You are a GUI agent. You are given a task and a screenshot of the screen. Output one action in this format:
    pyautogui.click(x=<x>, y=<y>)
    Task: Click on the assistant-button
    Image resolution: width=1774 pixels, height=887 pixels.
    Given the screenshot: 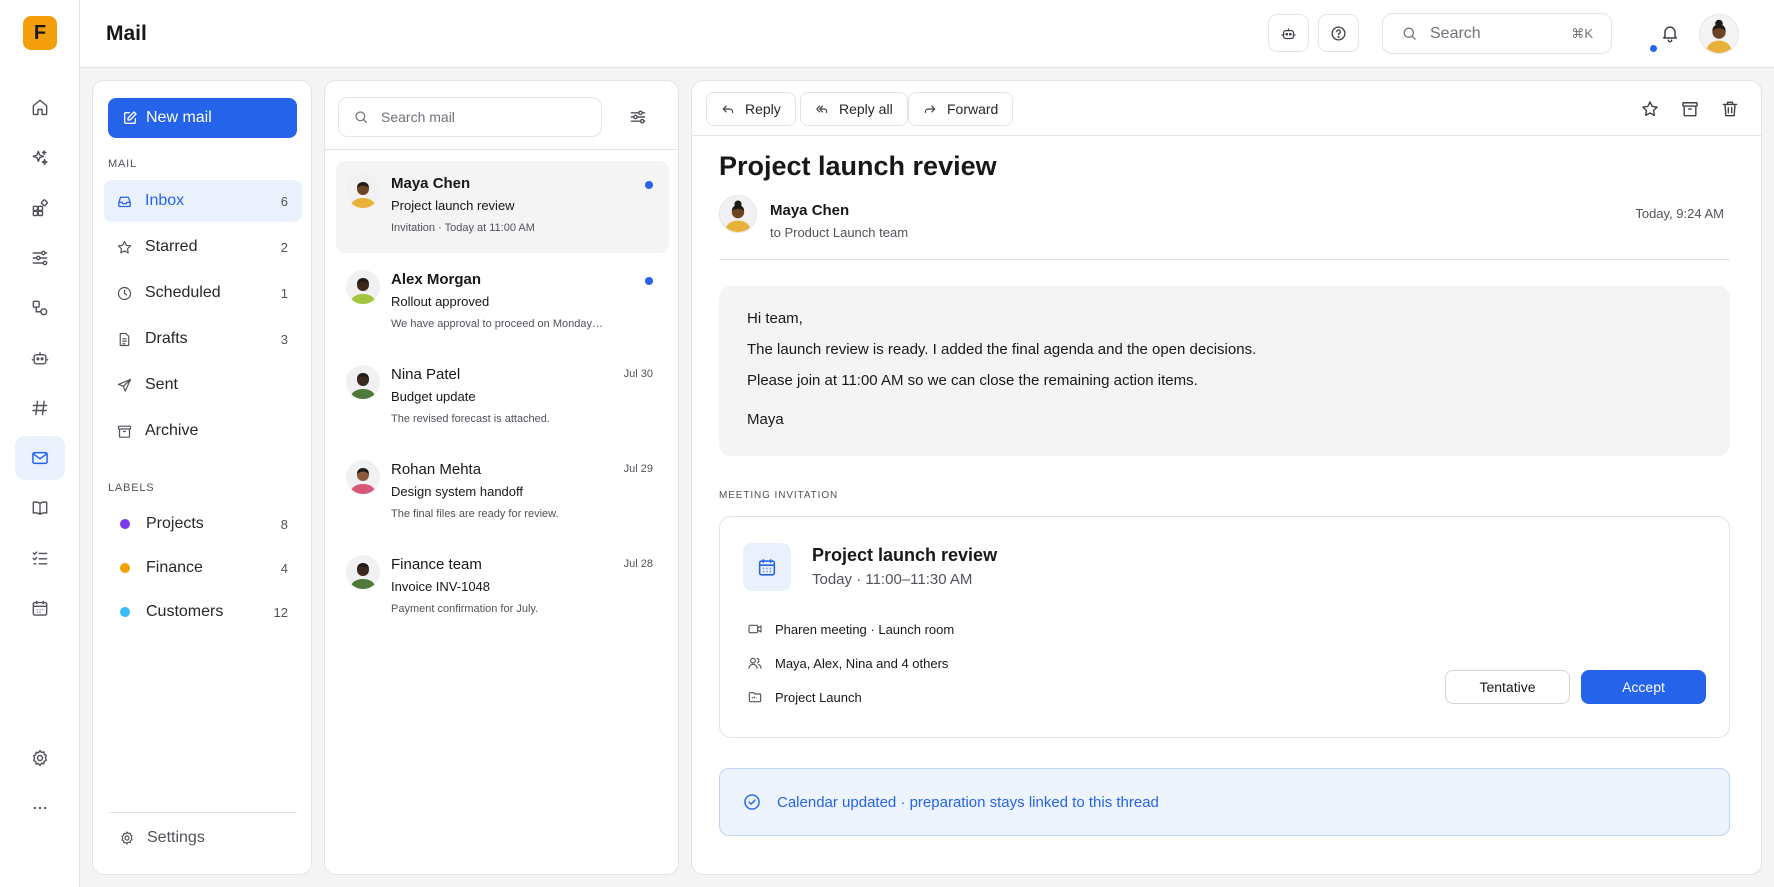 What is the action you would take?
    pyautogui.click(x=1288, y=33)
    